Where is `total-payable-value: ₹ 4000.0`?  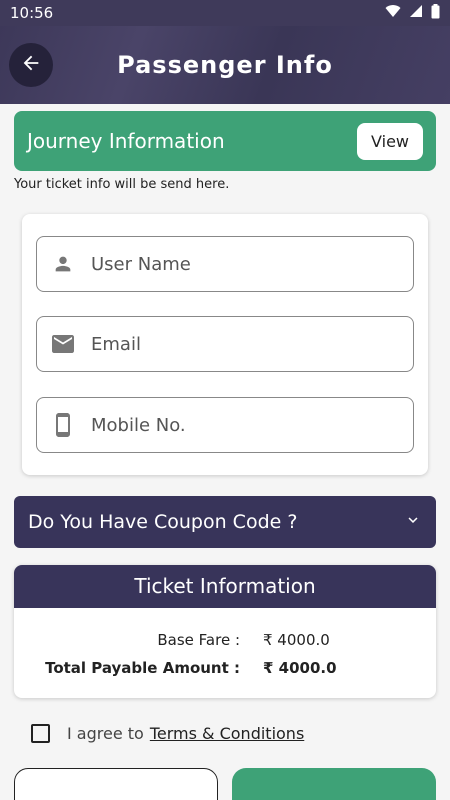
total-payable-value: ₹ 4000.0 is located at coordinates (300, 668).